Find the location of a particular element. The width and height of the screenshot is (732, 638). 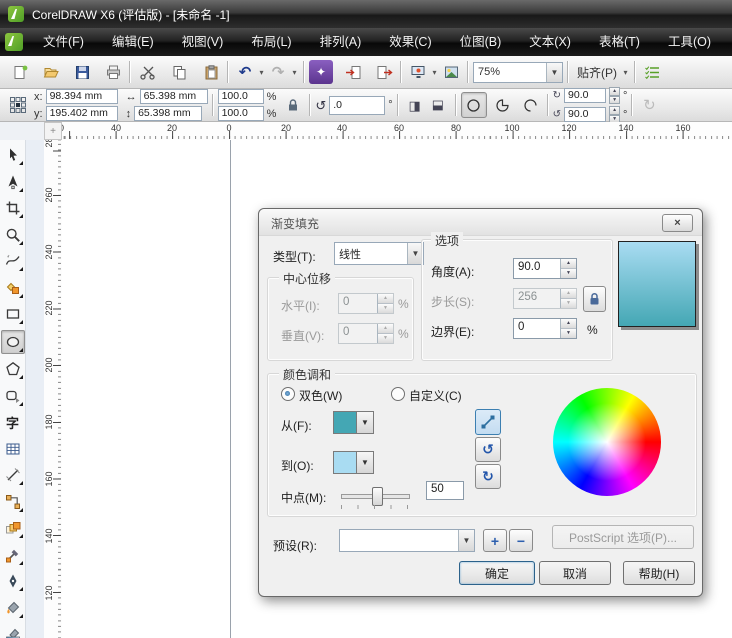

ellipse-mode-button is located at coordinates (473, 105).